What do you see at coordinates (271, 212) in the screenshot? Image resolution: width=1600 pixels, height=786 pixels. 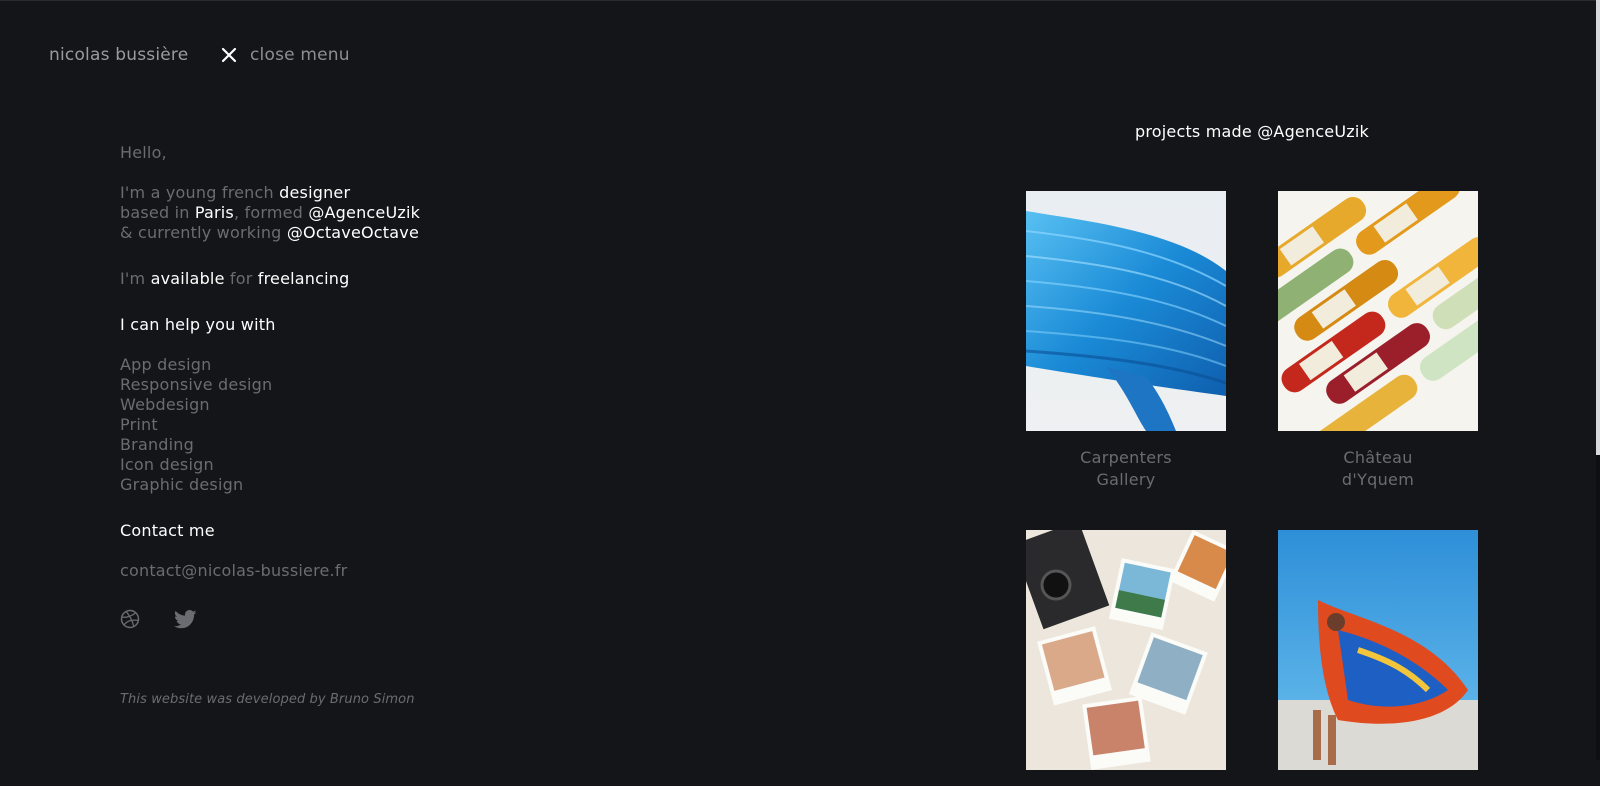 I see `intro-text: , formed` at bounding box center [271, 212].